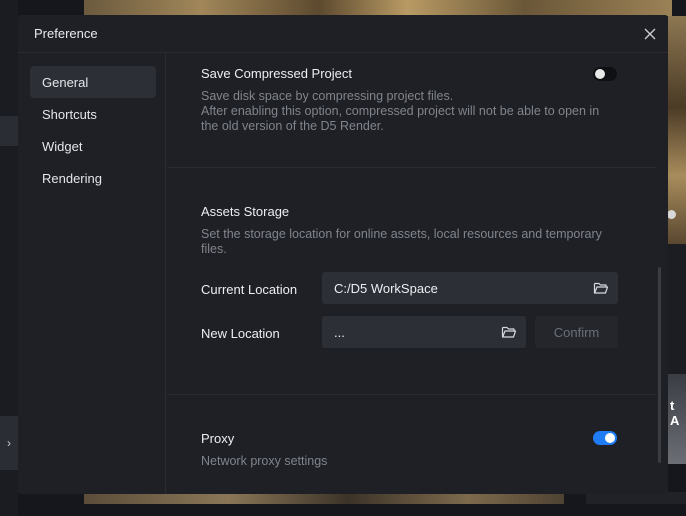 The image size is (686, 516). I want to click on sidebar-item-rendering: Rendering, so click(93, 178).